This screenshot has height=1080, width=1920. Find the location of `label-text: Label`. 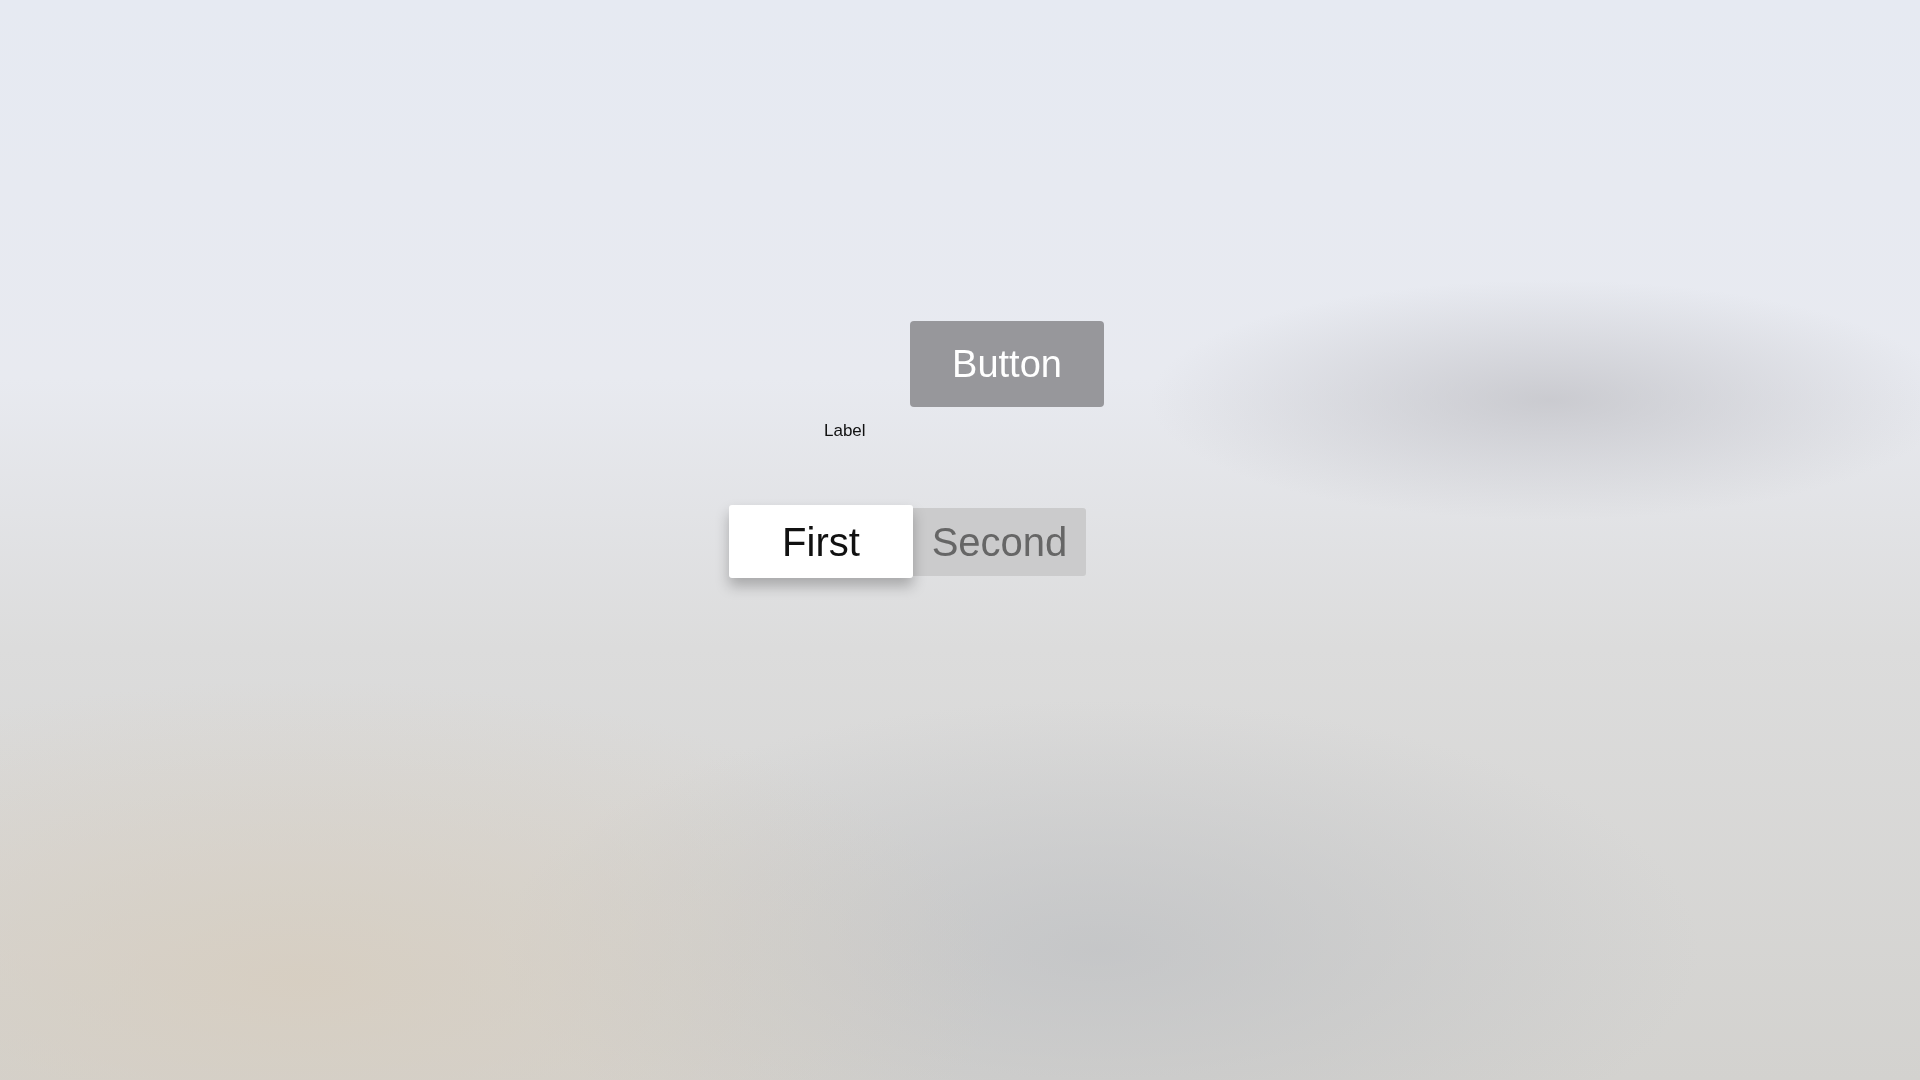

label-text: Label is located at coordinates (845, 431).